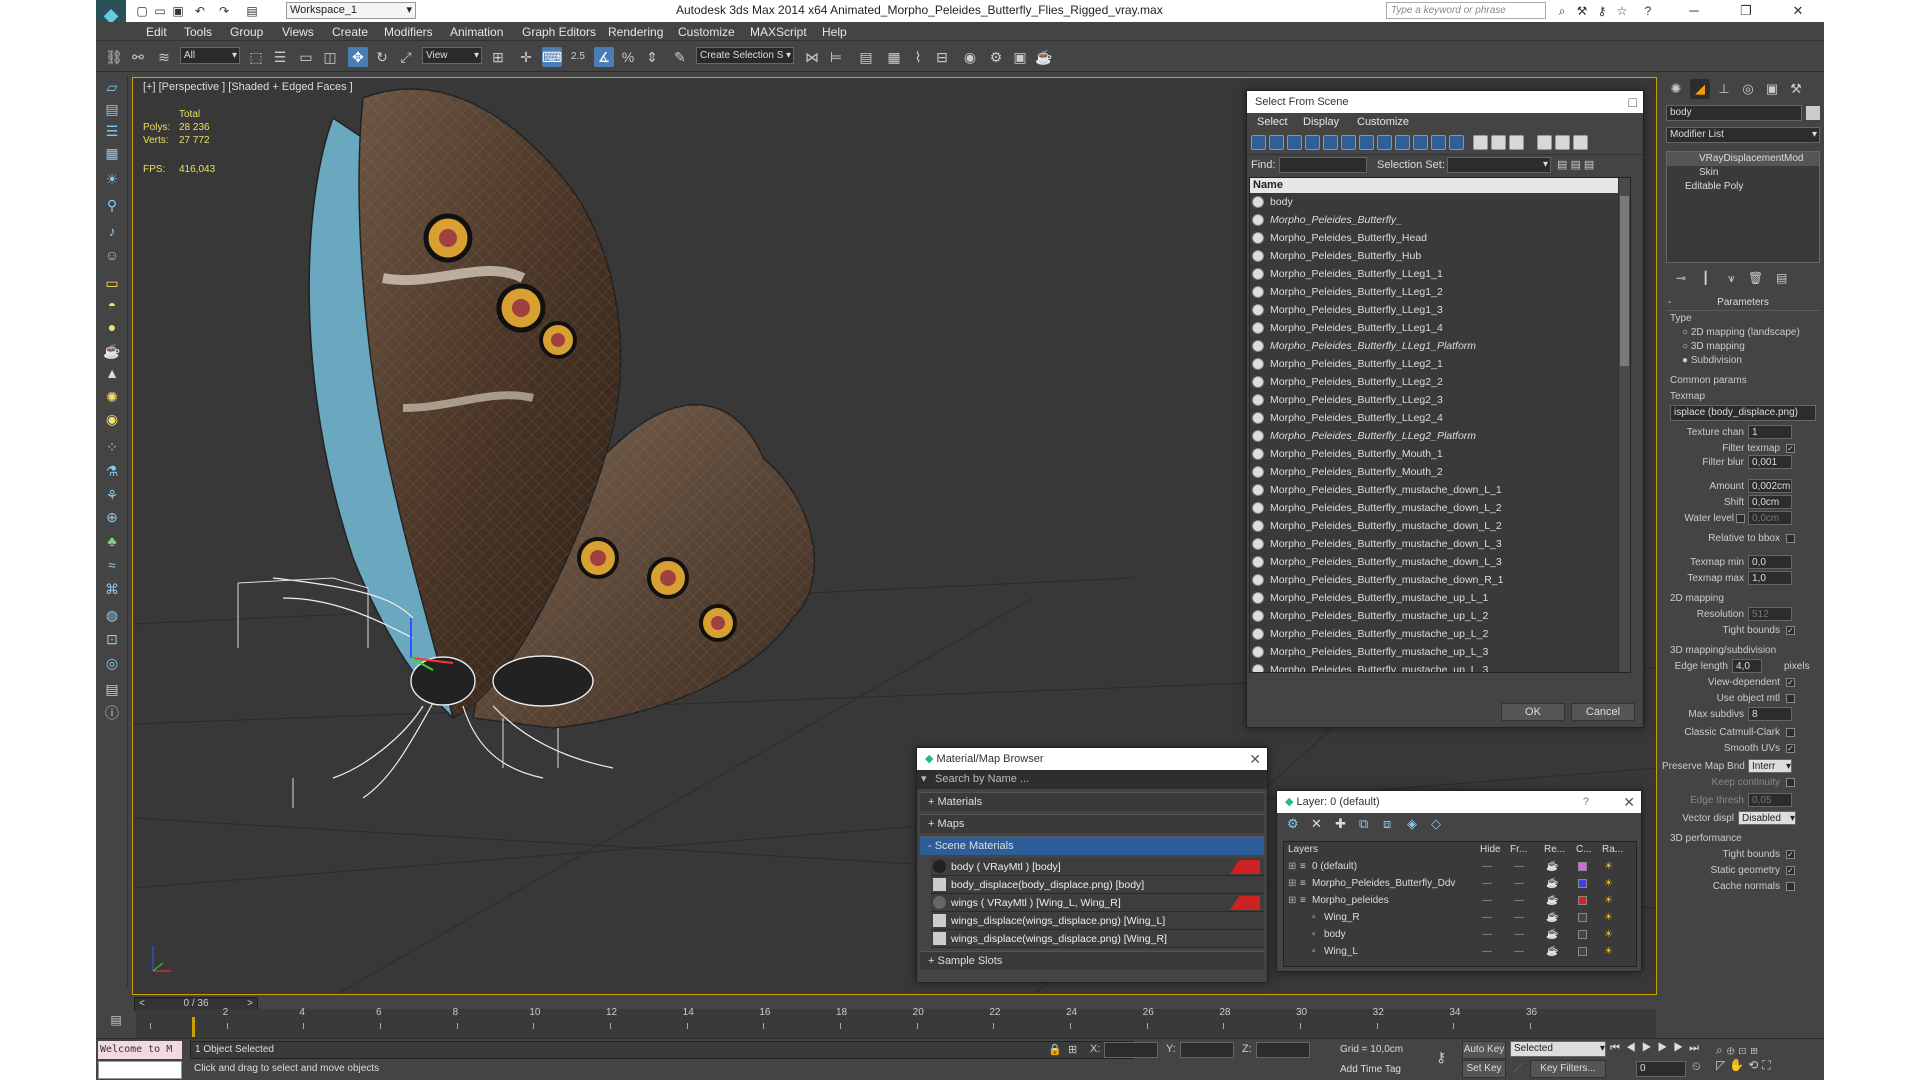 This screenshot has width=1920, height=1080. What do you see at coordinates (1276, 142) in the screenshot?
I see `filter-shapes-icon` at bounding box center [1276, 142].